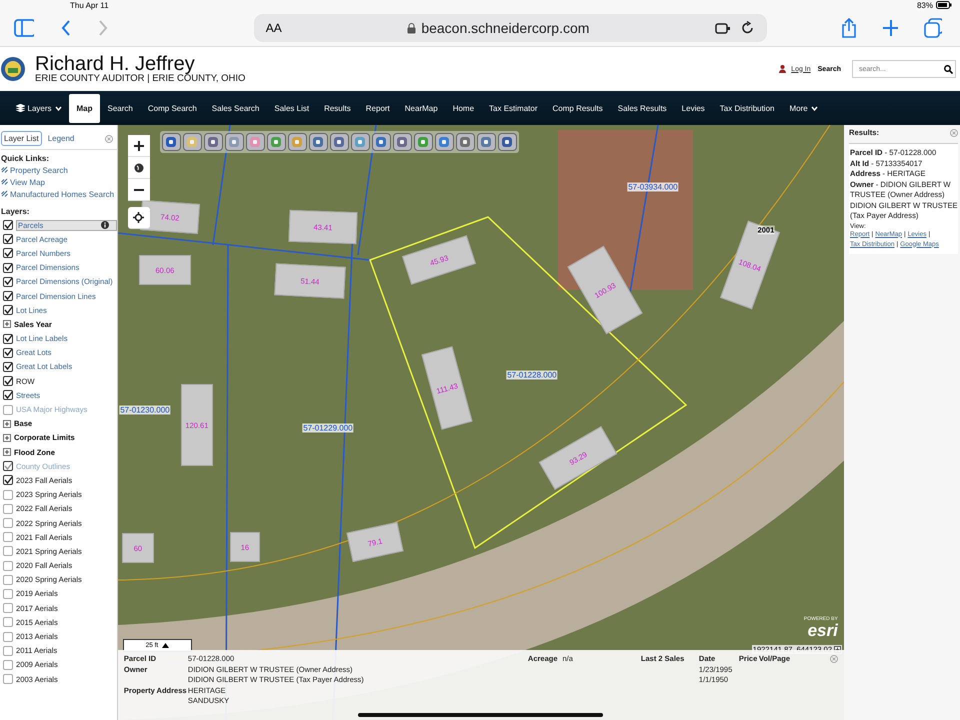  I want to click on nav-menu-button: More, so click(804, 108).